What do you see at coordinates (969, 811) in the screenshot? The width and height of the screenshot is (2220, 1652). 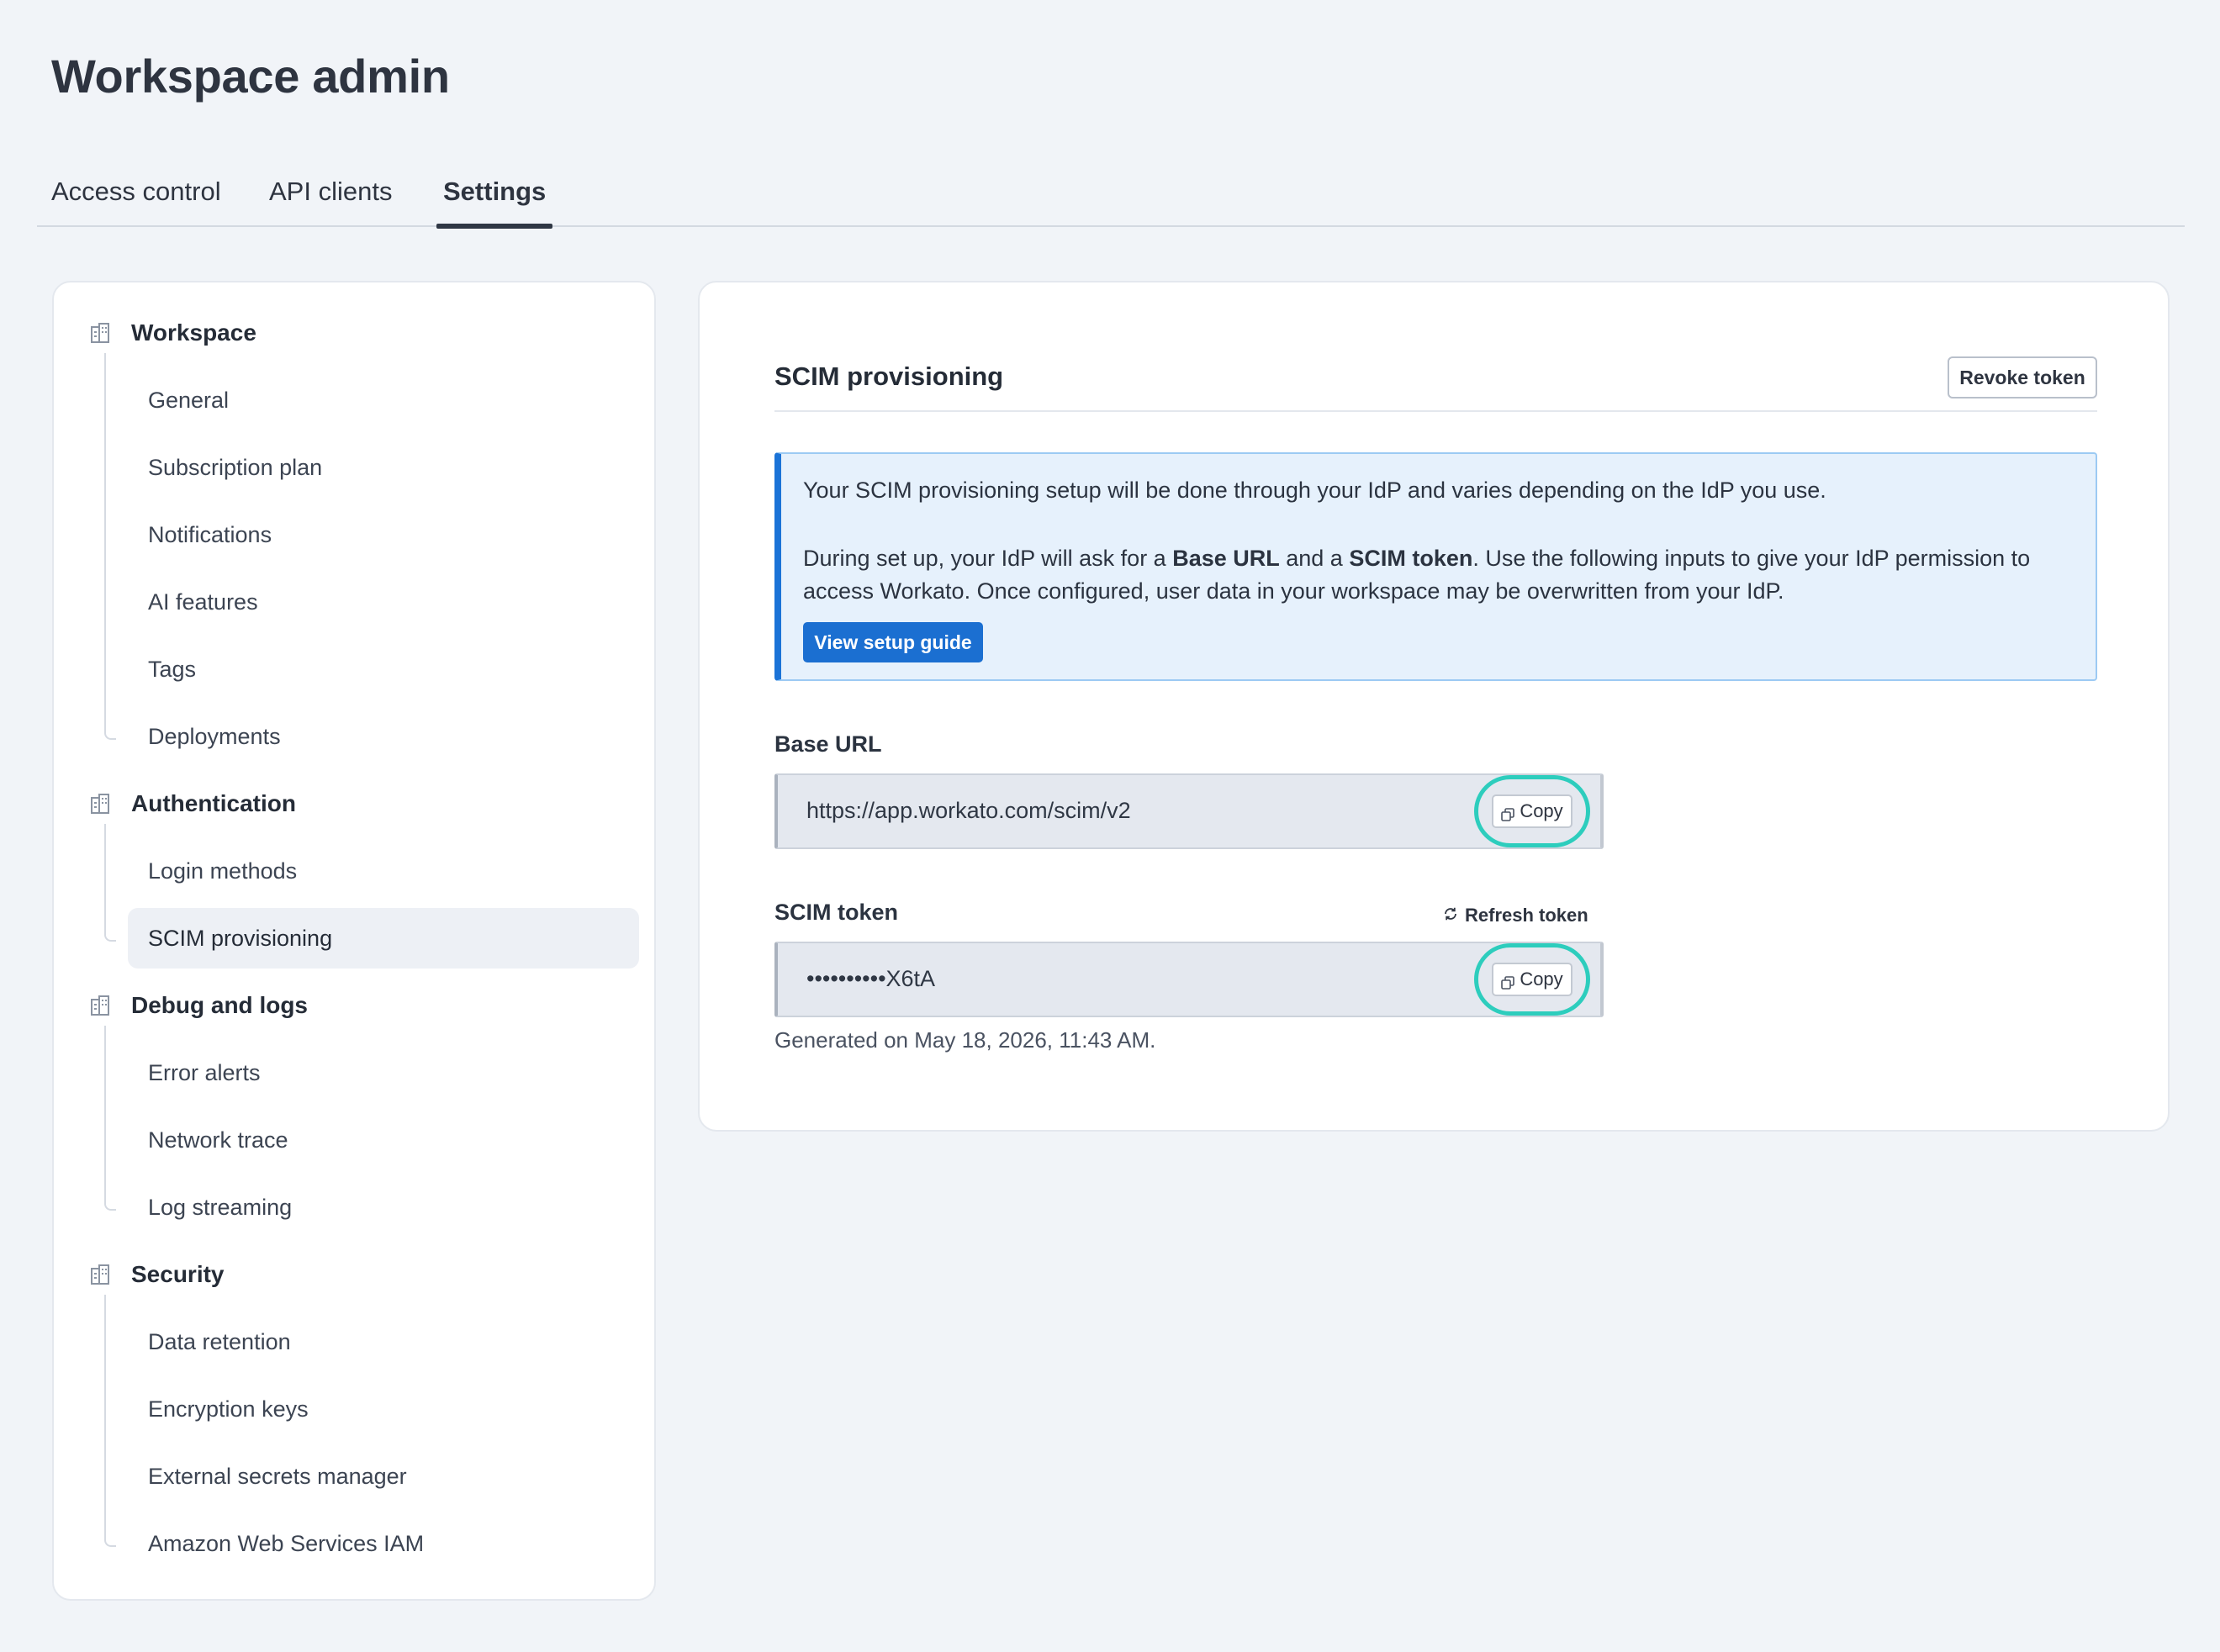 I see `base-url-value: https://app.workato.com/scim/v2` at bounding box center [969, 811].